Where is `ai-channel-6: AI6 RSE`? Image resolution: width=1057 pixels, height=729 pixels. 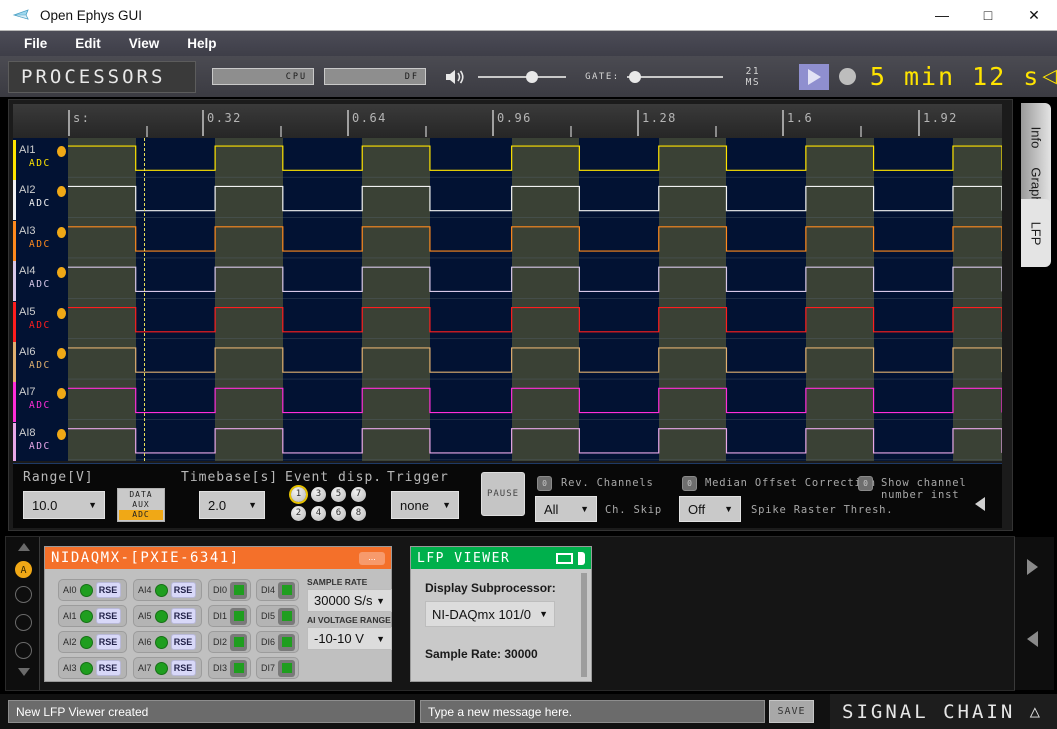
ai-channel-6: AI6 RSE is located at coordinates (167, 642).